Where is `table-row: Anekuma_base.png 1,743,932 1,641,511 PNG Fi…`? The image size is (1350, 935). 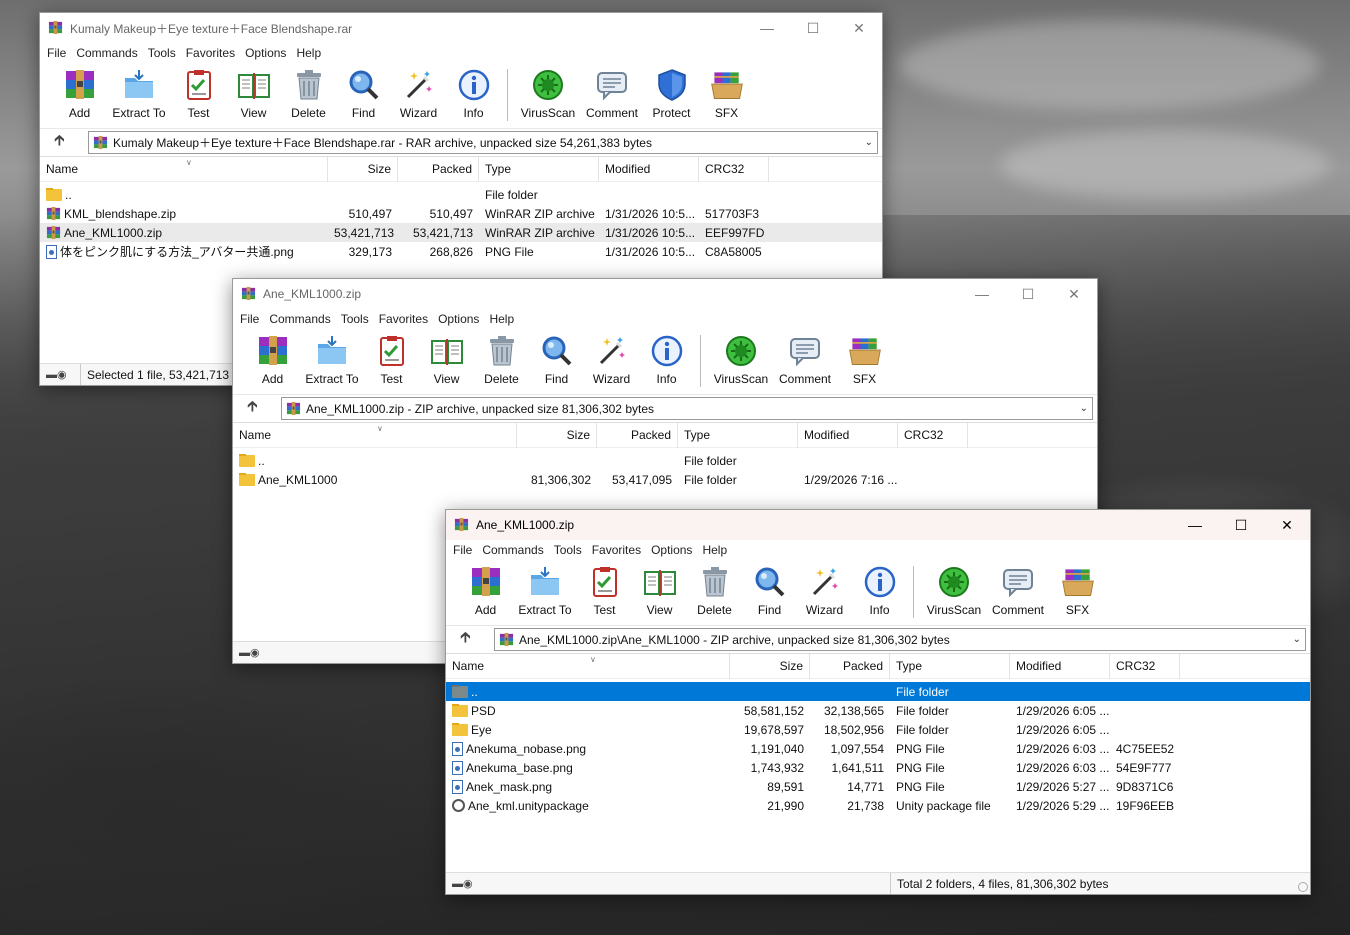
table-row: Anekuma_base.png 1,743,932 1,641,511 PNG Fi… is located at coordinates (878, 767).